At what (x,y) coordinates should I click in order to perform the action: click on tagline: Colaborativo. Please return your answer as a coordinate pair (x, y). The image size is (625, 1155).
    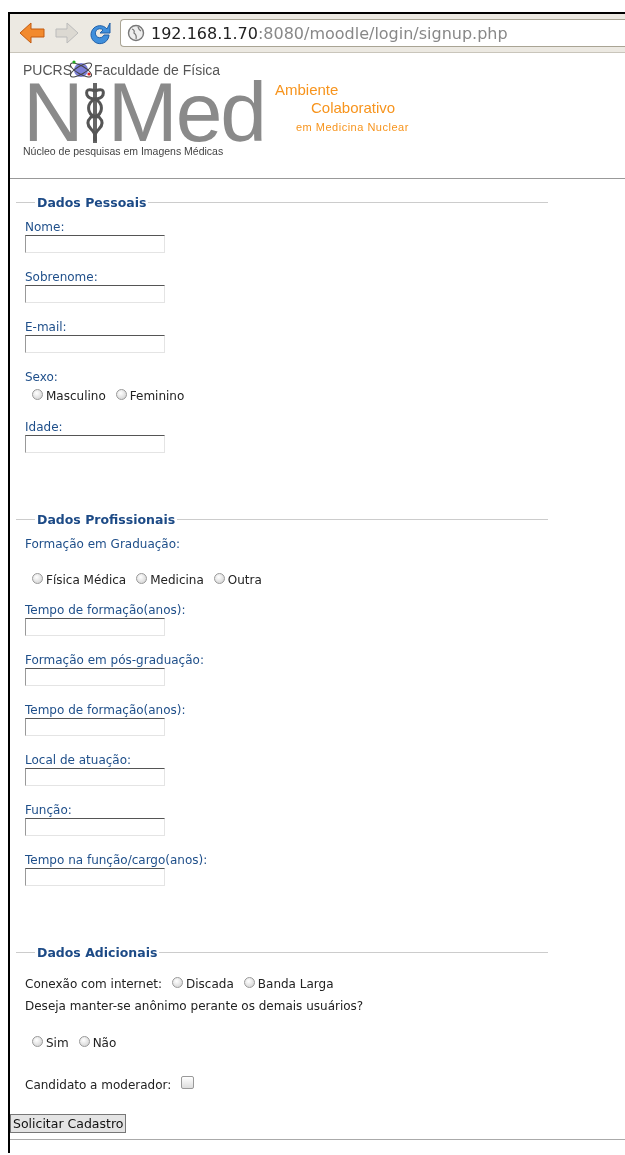
    Looking at the image, I should click on (353, 108).